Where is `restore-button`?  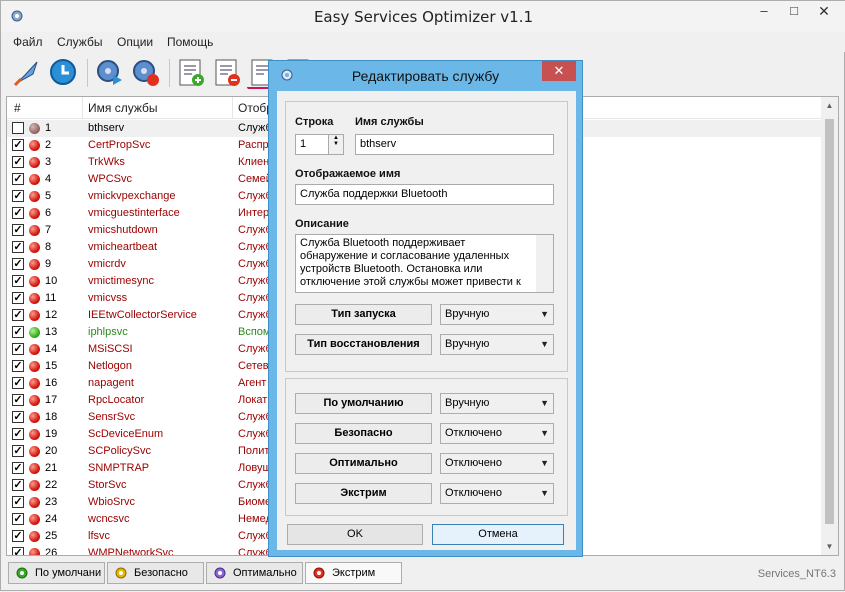
restore-button is located at coordinates (63, 72).